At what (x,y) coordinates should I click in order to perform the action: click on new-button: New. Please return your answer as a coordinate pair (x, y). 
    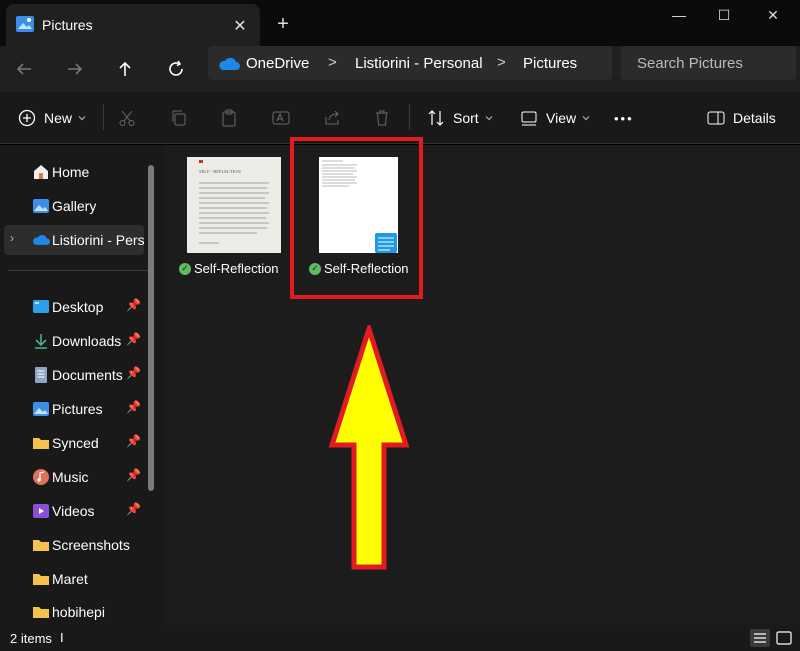
    Looking at the image, I should click on (52, 118).